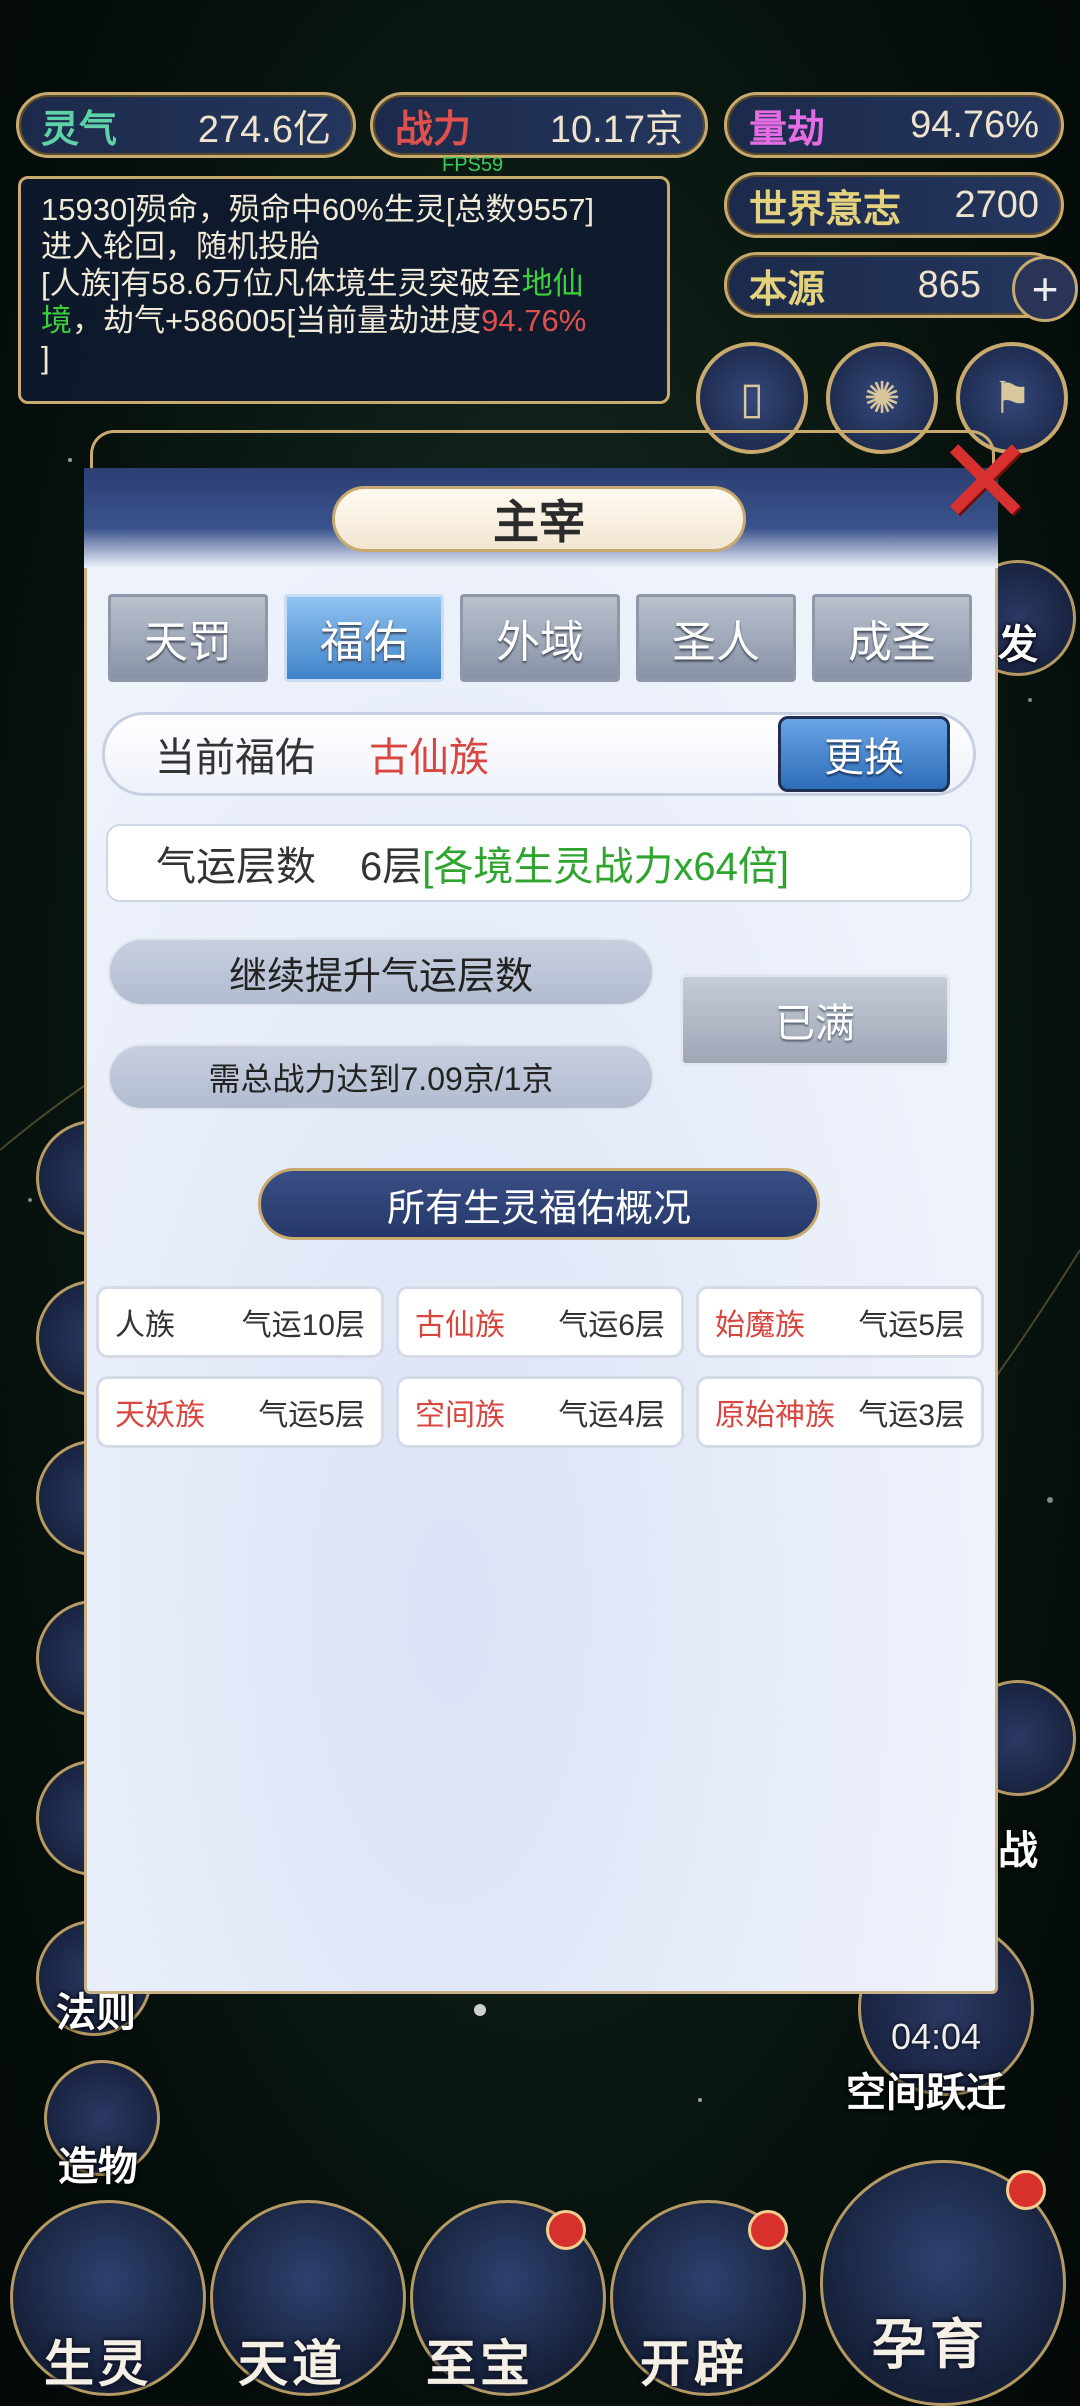 The image size is (1080, 2406). What do you see at coordinates (303, 1325) in the screenshot?
I see `race-luck: 气运10层` at bounding box center [303, 1325].